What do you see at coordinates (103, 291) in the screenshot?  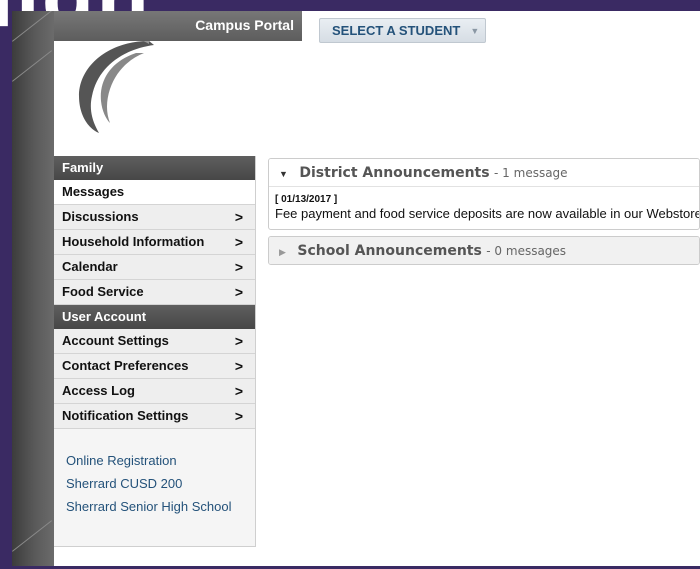 I see `sidebar-item-label: Food Service` at bounding box center [103, 291].